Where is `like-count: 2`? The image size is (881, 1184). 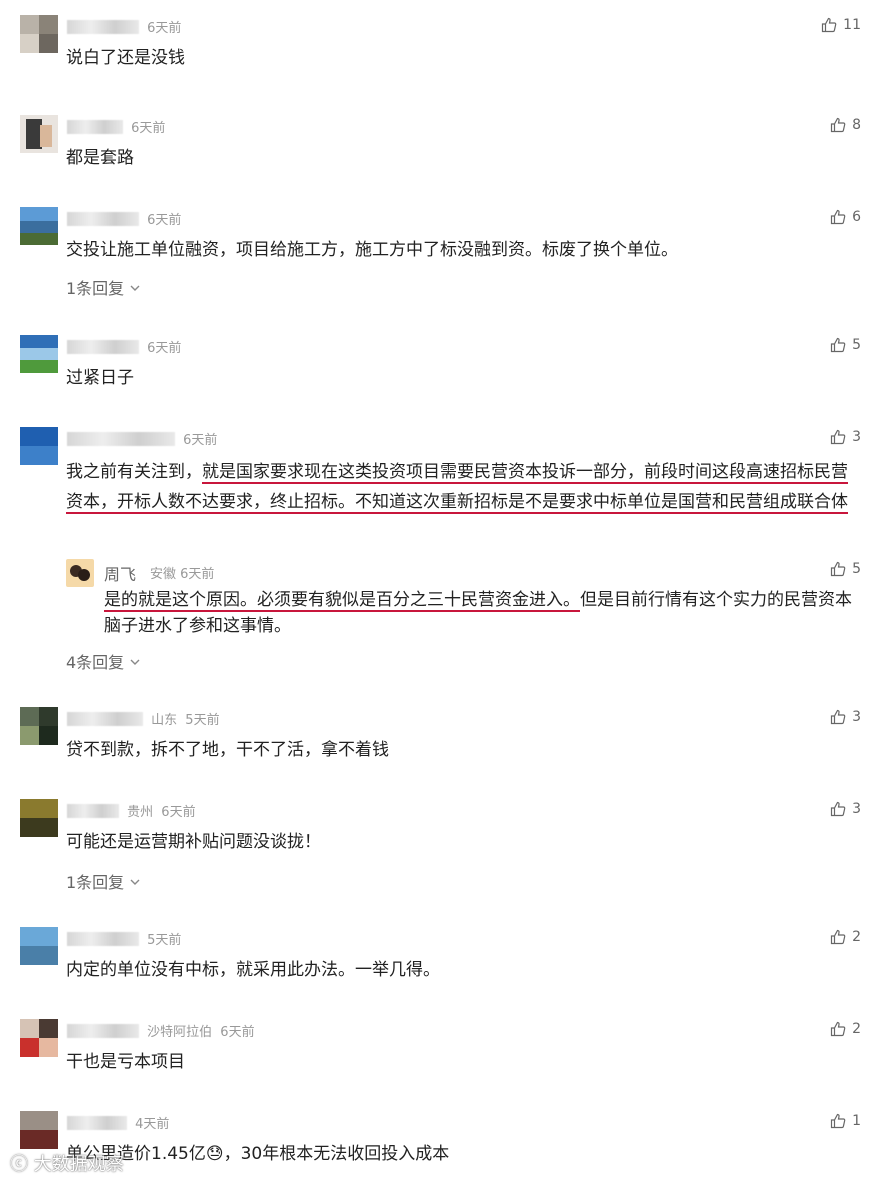 like-count: 2 is located at coordinates (856, 937).